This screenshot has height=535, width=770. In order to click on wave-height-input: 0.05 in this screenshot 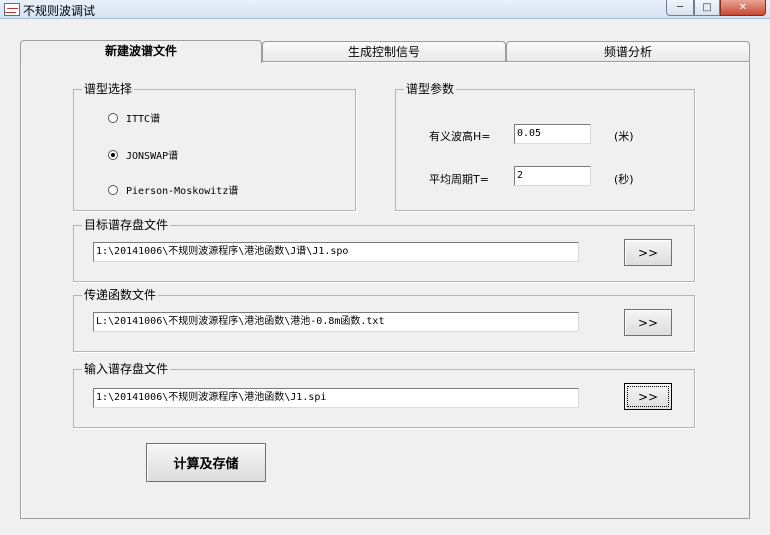, I will do `click(552, 134)`.